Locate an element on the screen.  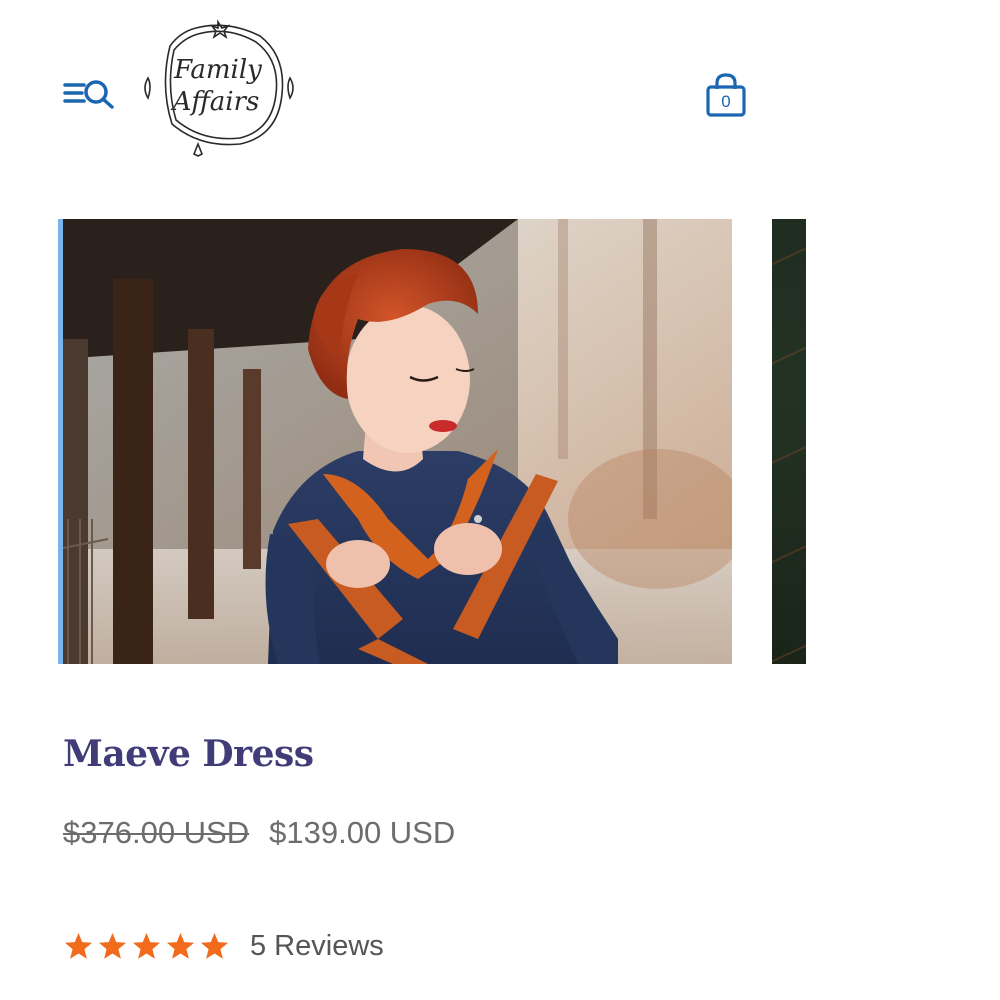
active-slide-indicator is located at coordinates (60, 441).